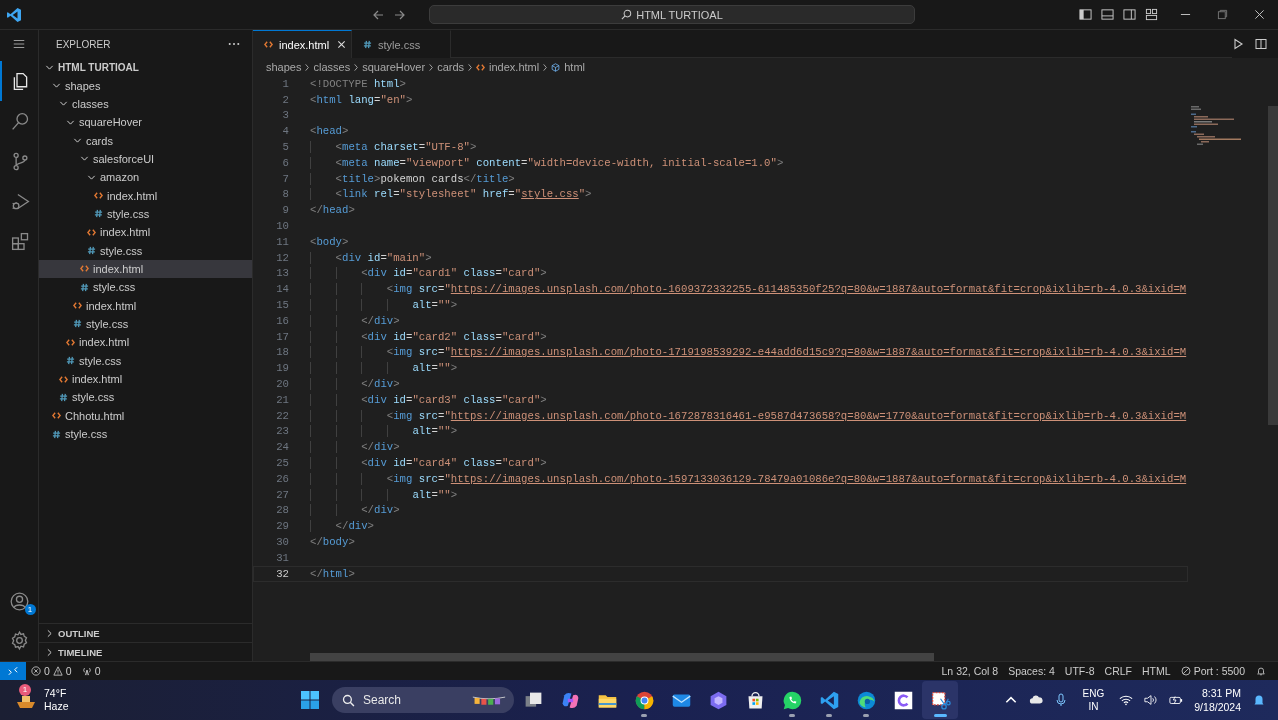 The image size is (1278, 720). What do you see at coordinates (451, 67) in the screenshot?
I see `breadcrumb-item: cards` at bounding box center [451, 67].